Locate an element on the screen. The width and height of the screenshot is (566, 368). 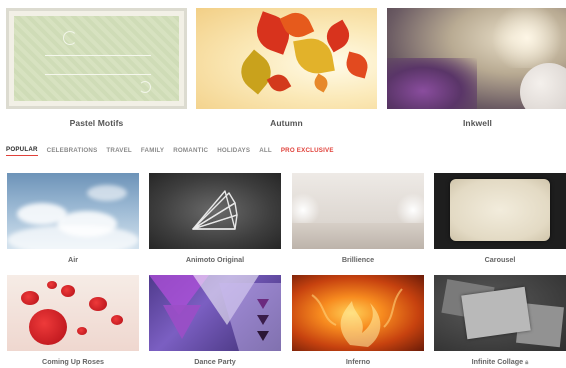
infinite-collage-thumbnail is located at coordinates (500, 313).